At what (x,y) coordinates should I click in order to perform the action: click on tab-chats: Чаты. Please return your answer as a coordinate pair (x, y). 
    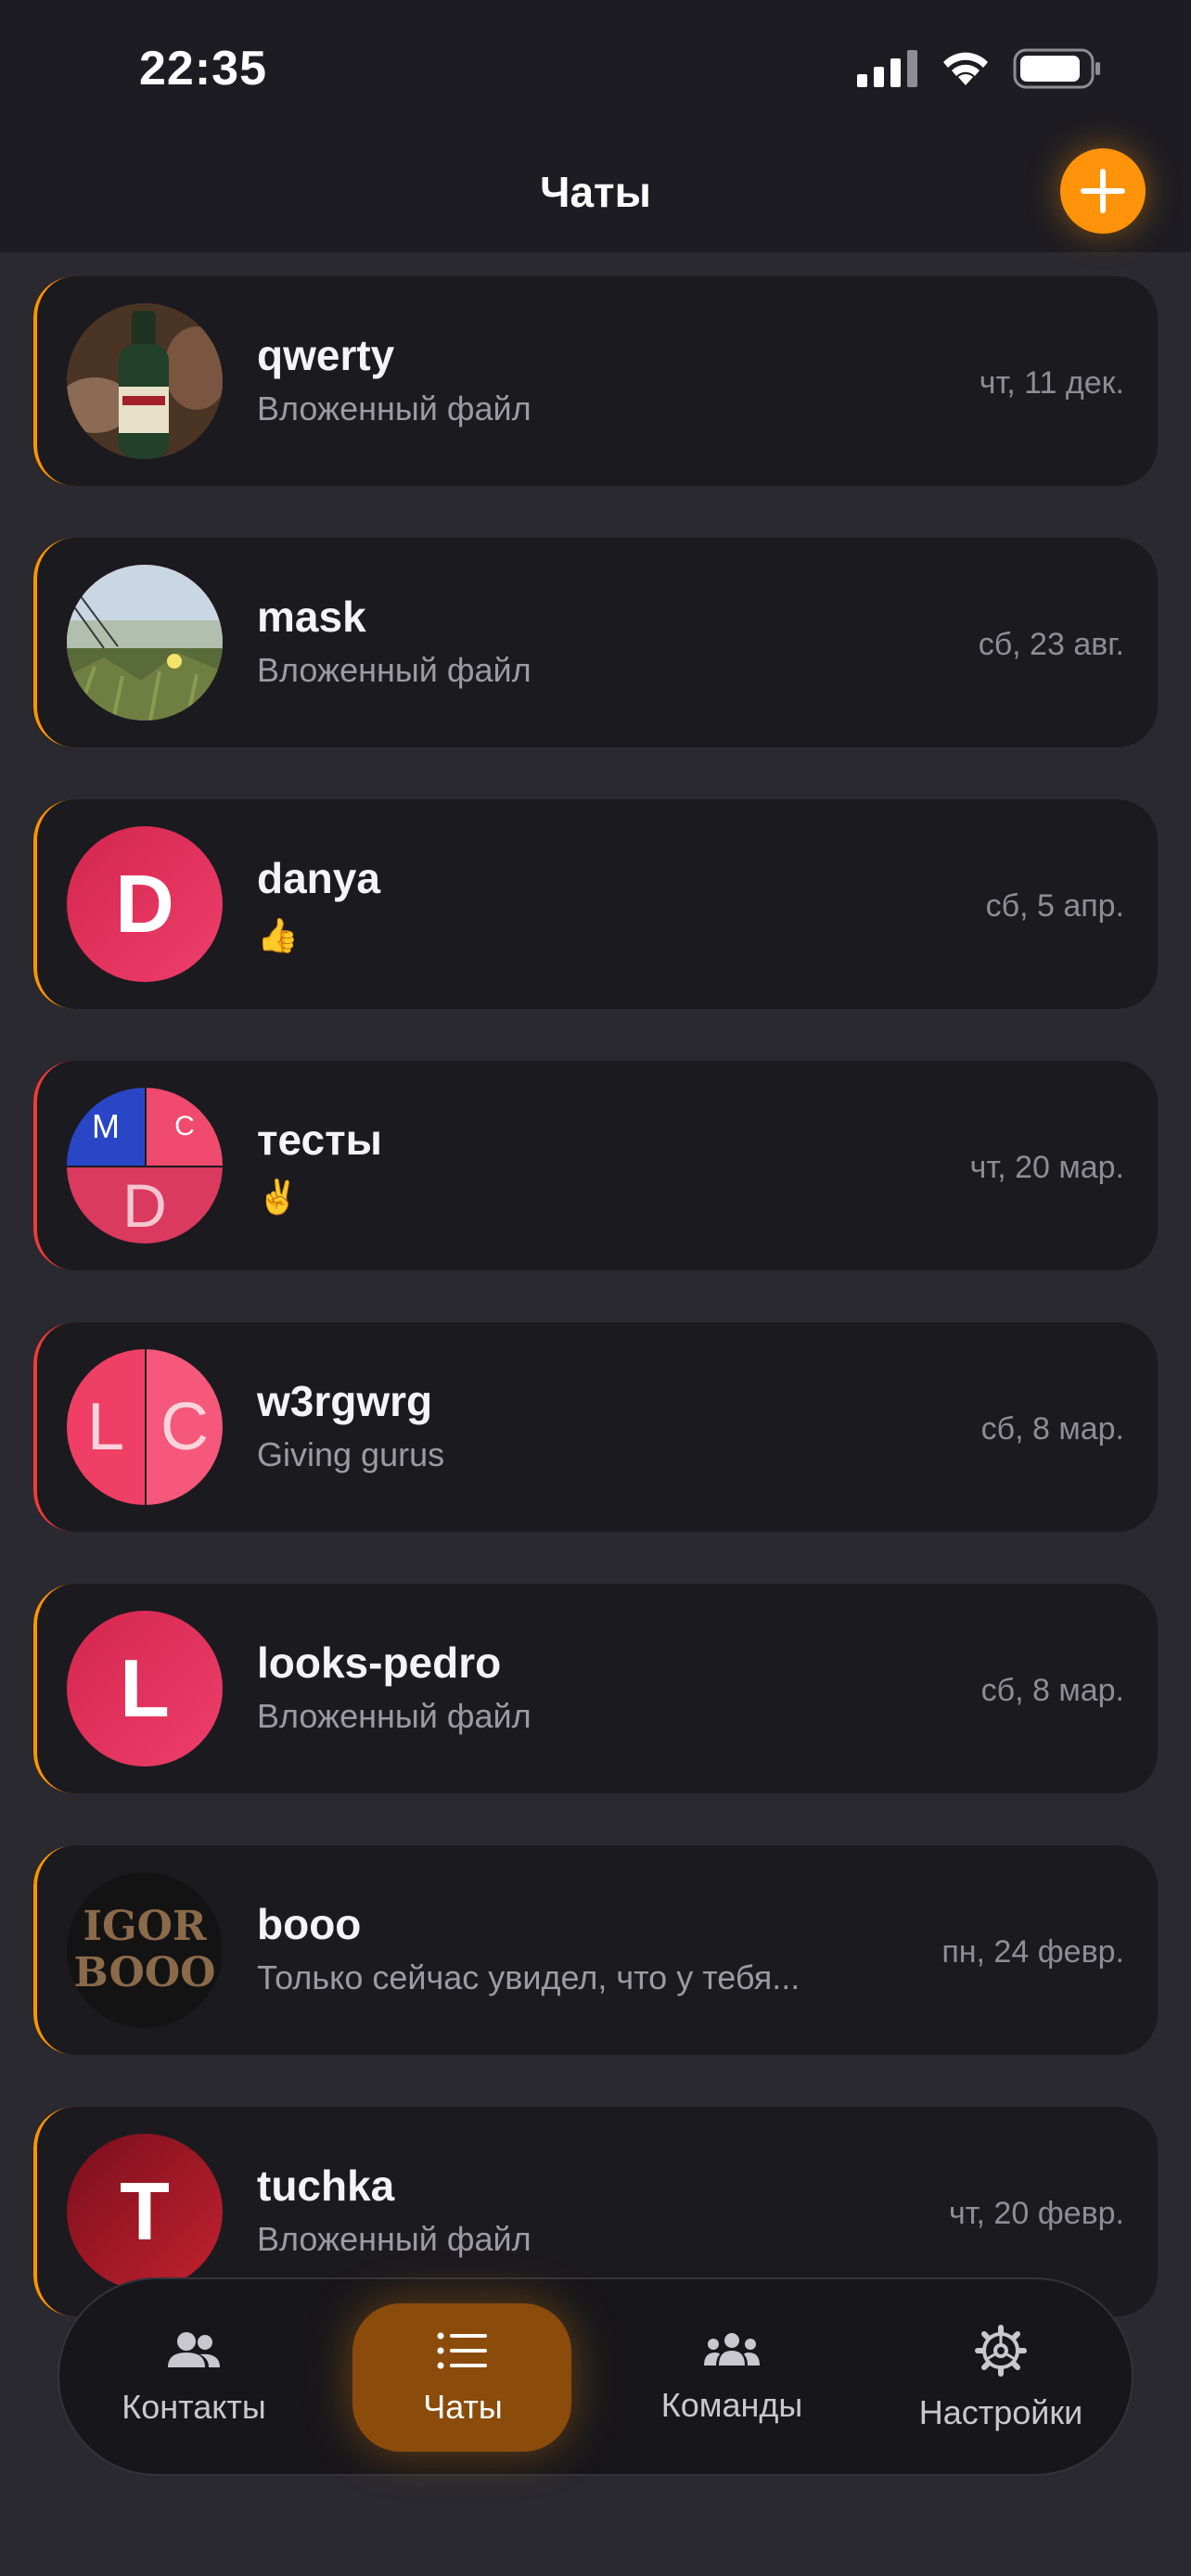
    Looking at the image, I should click on (463, 2379).